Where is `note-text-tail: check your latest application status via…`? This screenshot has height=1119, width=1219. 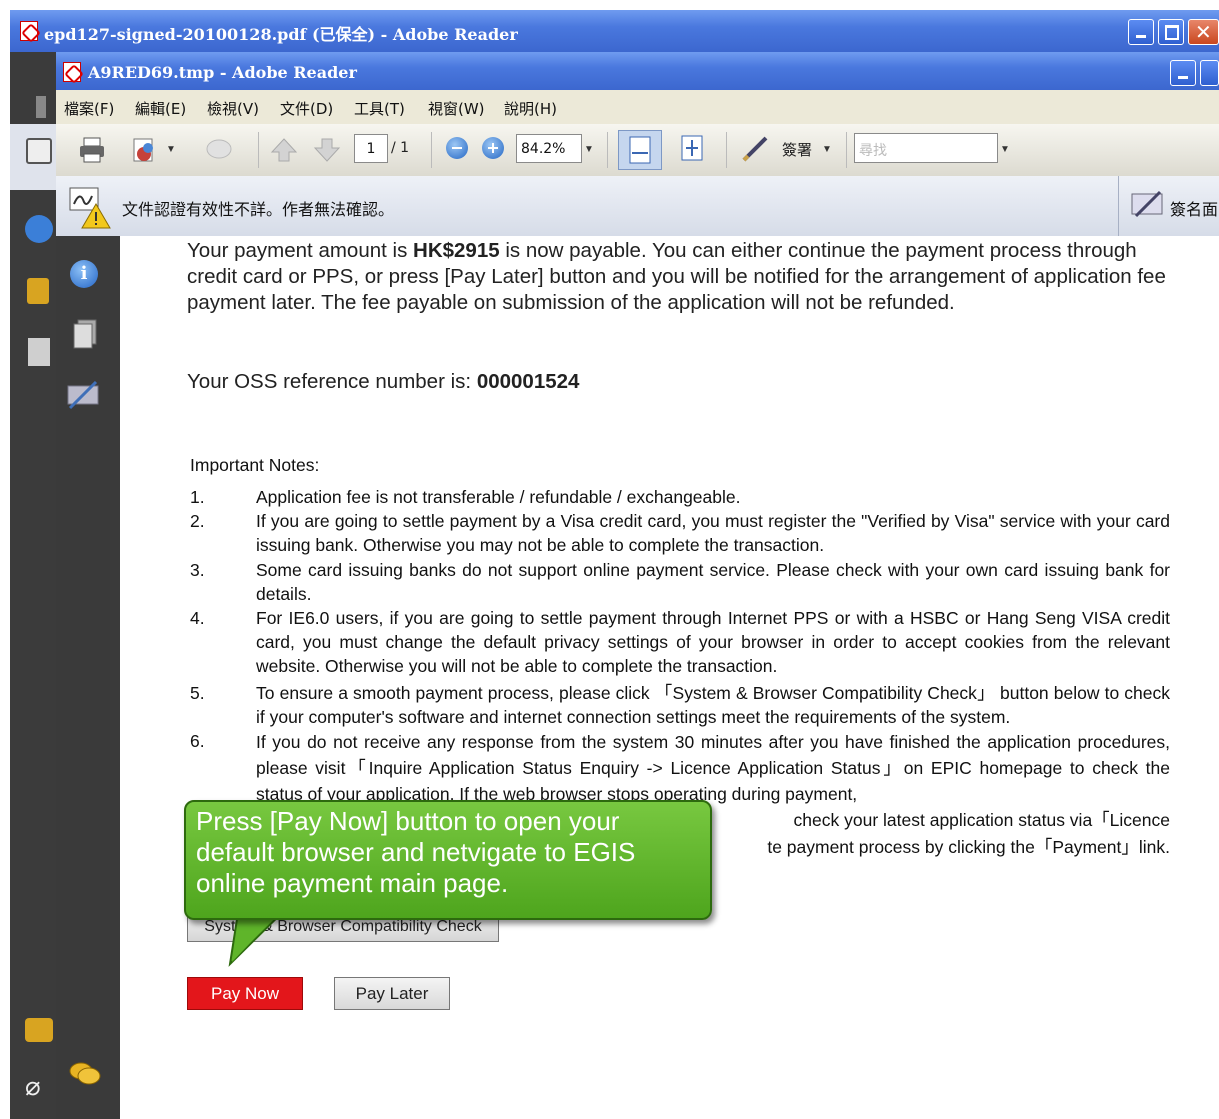 note-text-tail: check your latest application status via… is located at coordinates (981, 820).